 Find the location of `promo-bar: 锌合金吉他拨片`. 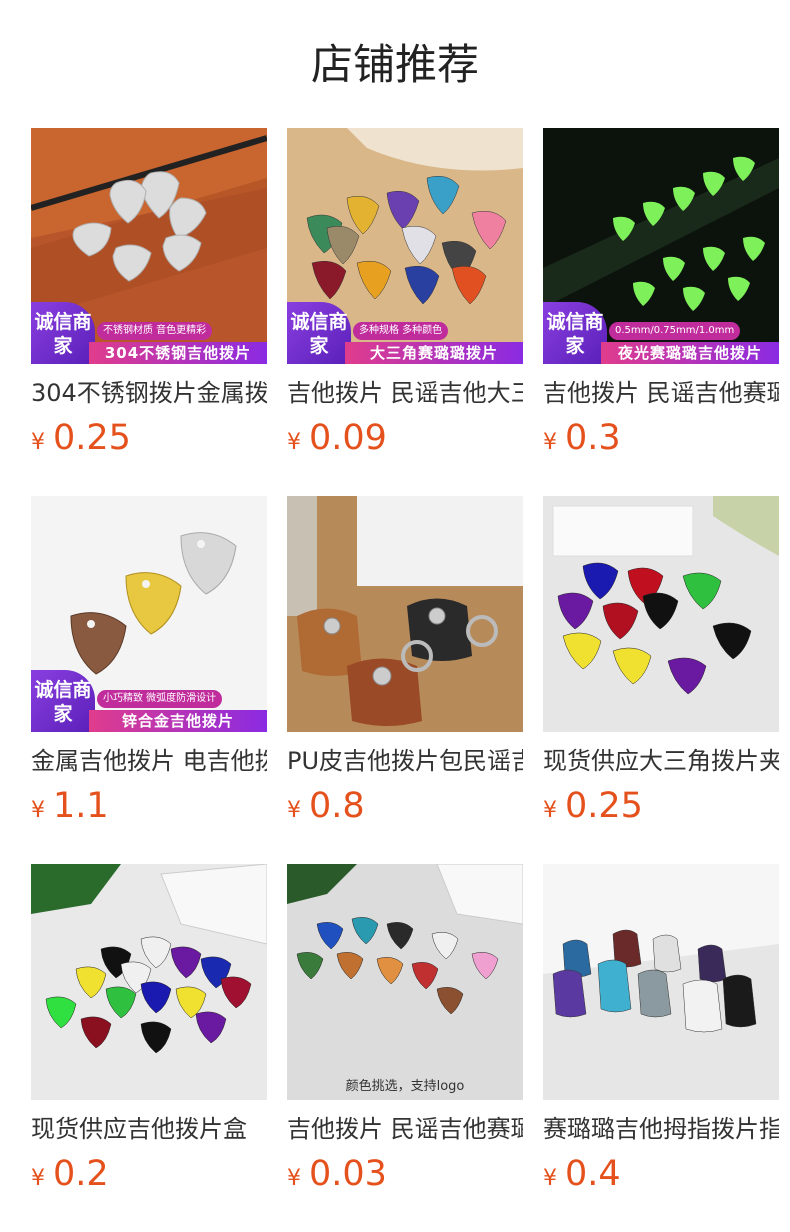

promo-bar: 锌合金吉他拨片 is located at coordinates (178, 721).